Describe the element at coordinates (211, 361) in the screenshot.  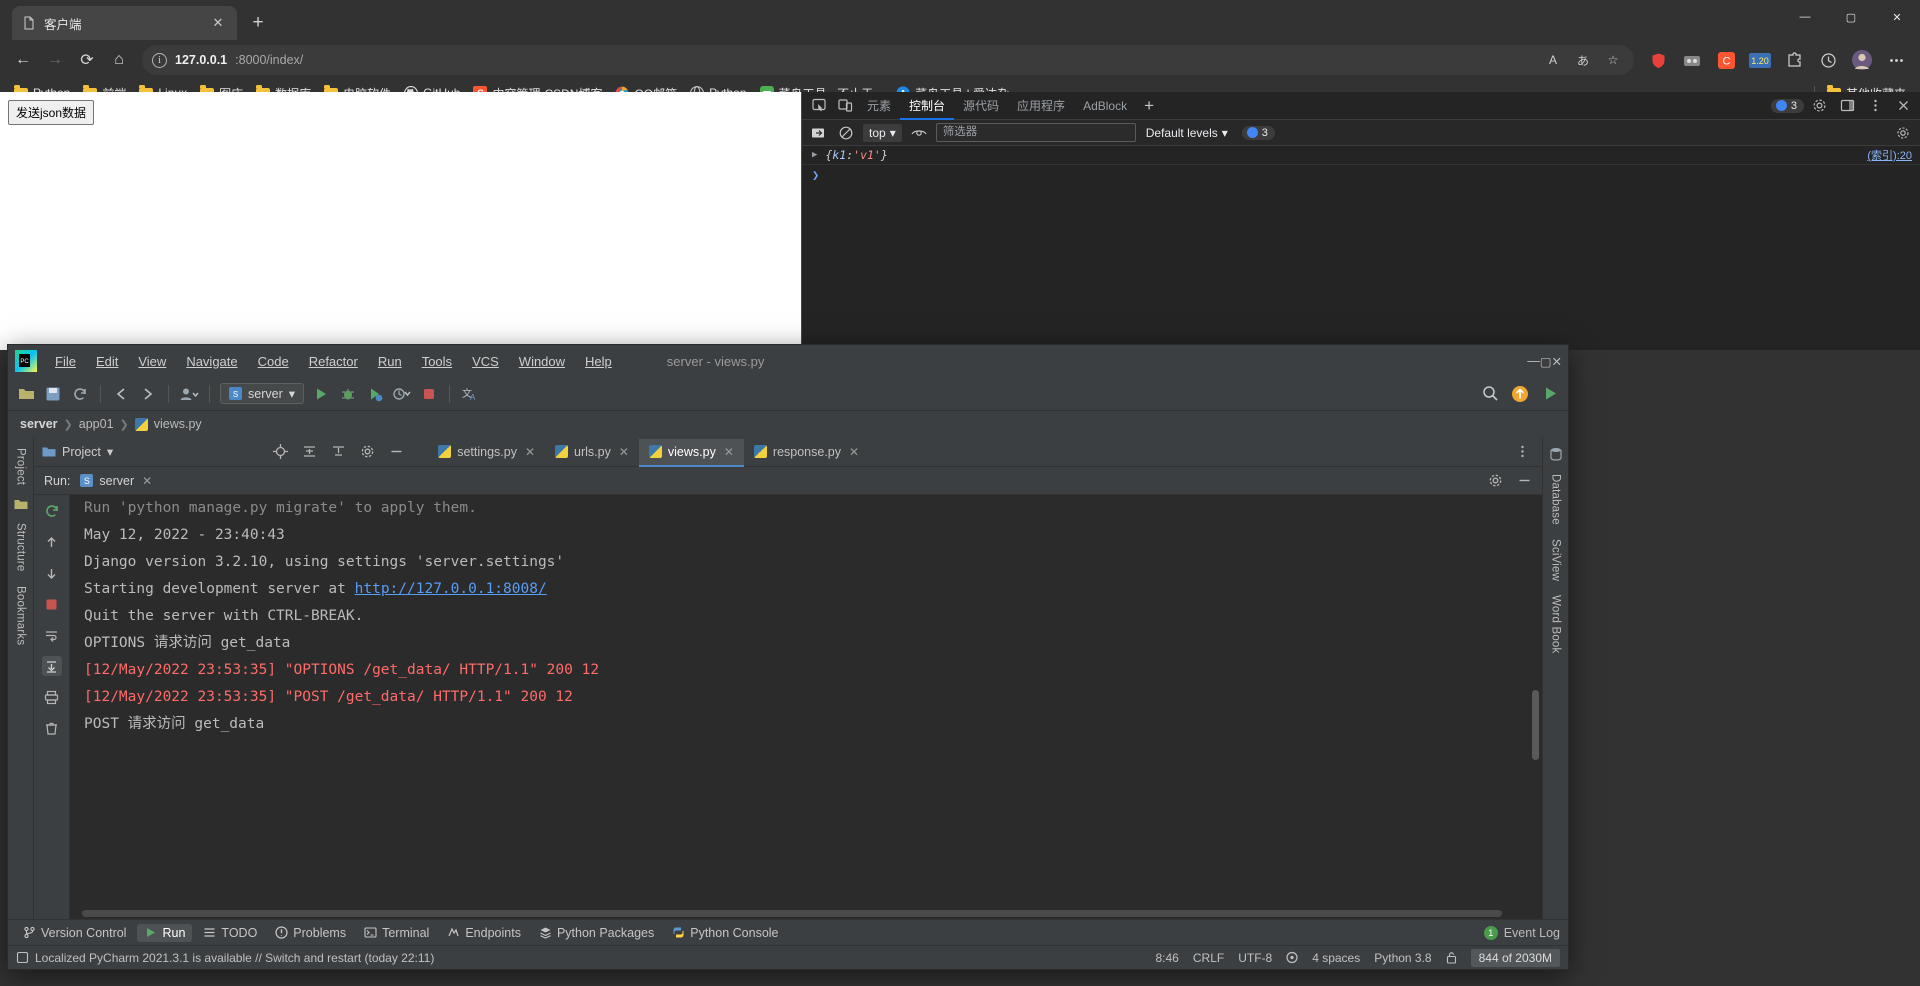
I see `menu-navigate: Navigate` at that location.